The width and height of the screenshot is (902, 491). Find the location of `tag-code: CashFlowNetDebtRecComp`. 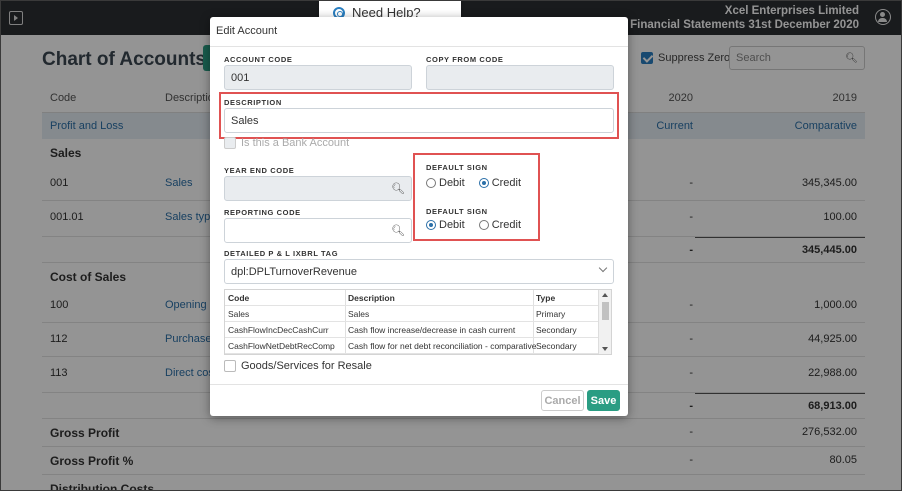

tag-code: CashFlowNetDebtRecComp is located at coordinates (281, 346).